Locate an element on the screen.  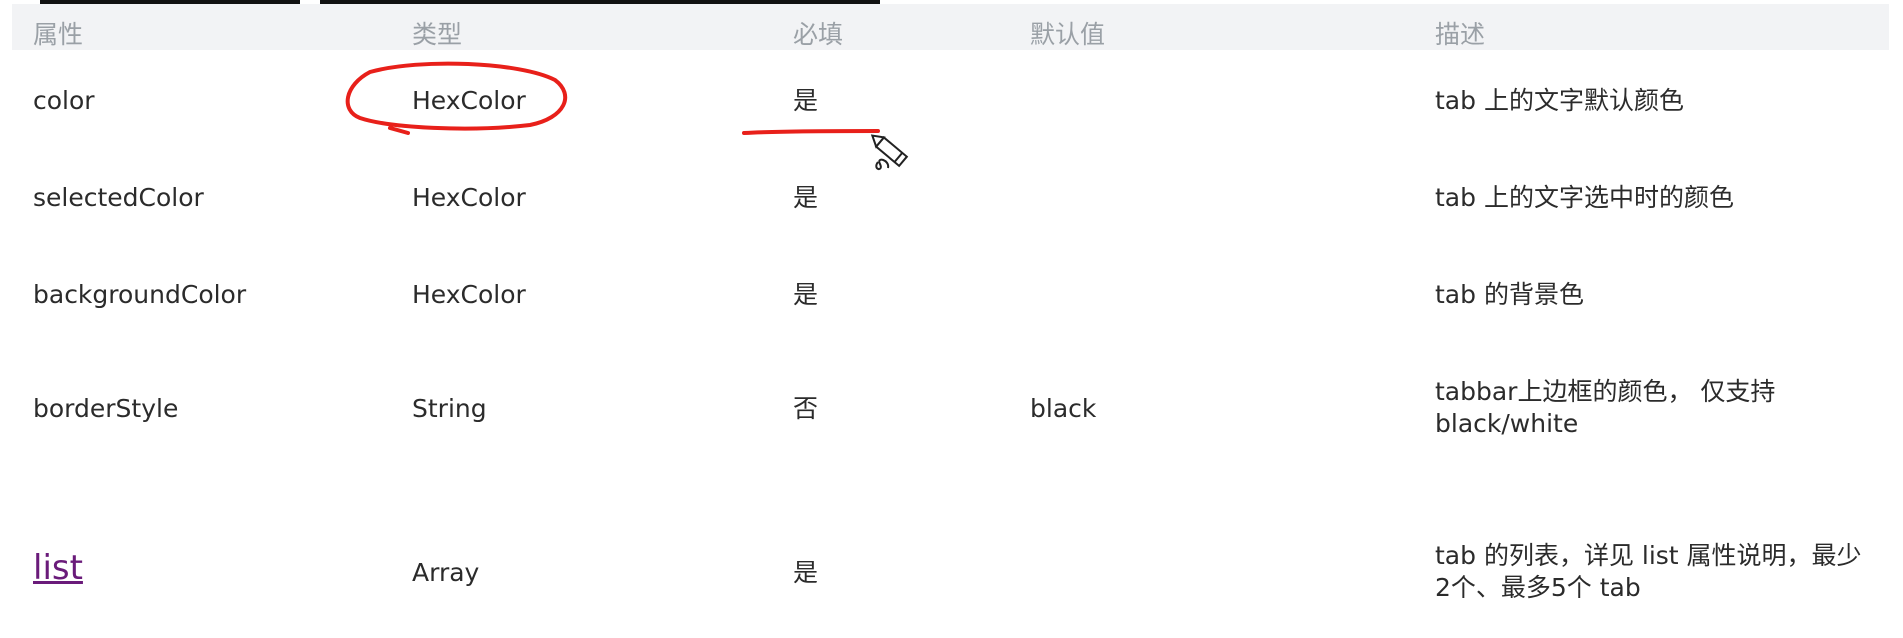
table-header: 属性 类型 必填 默认值 描述 is located at coordinates (950, 27).